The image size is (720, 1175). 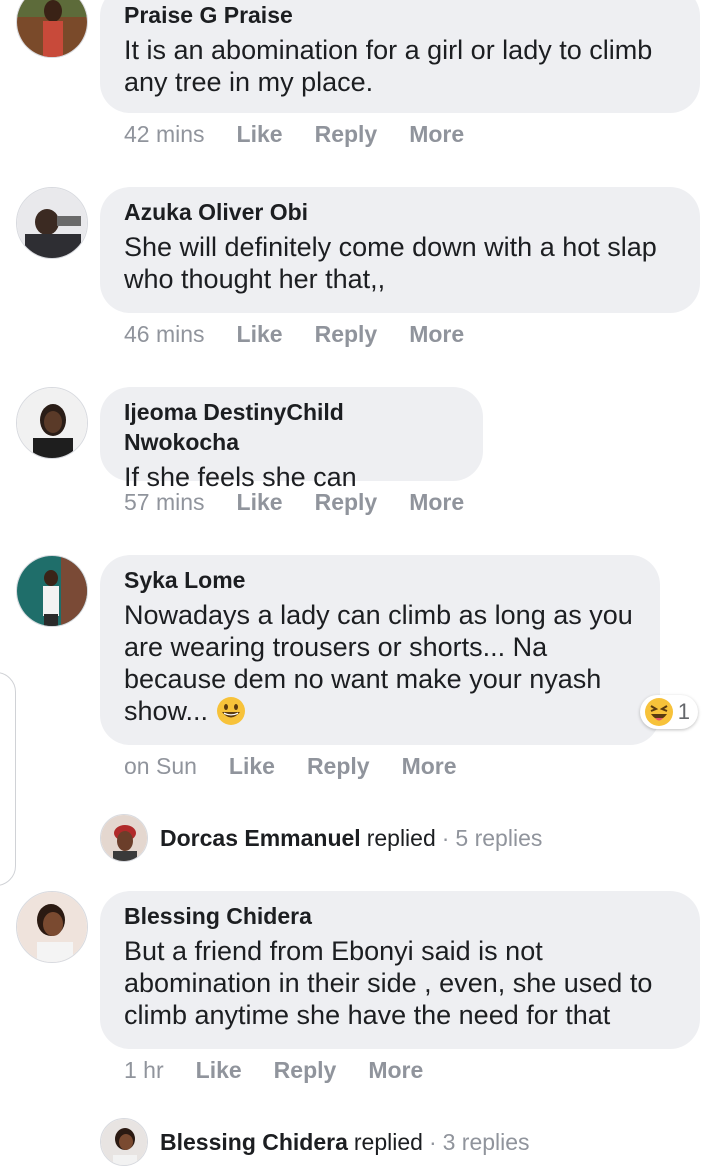 What do you see at coordinates (160, 766) in the screenshot?
I see `comment-time: on Sun` at bounding box center [160, 766].